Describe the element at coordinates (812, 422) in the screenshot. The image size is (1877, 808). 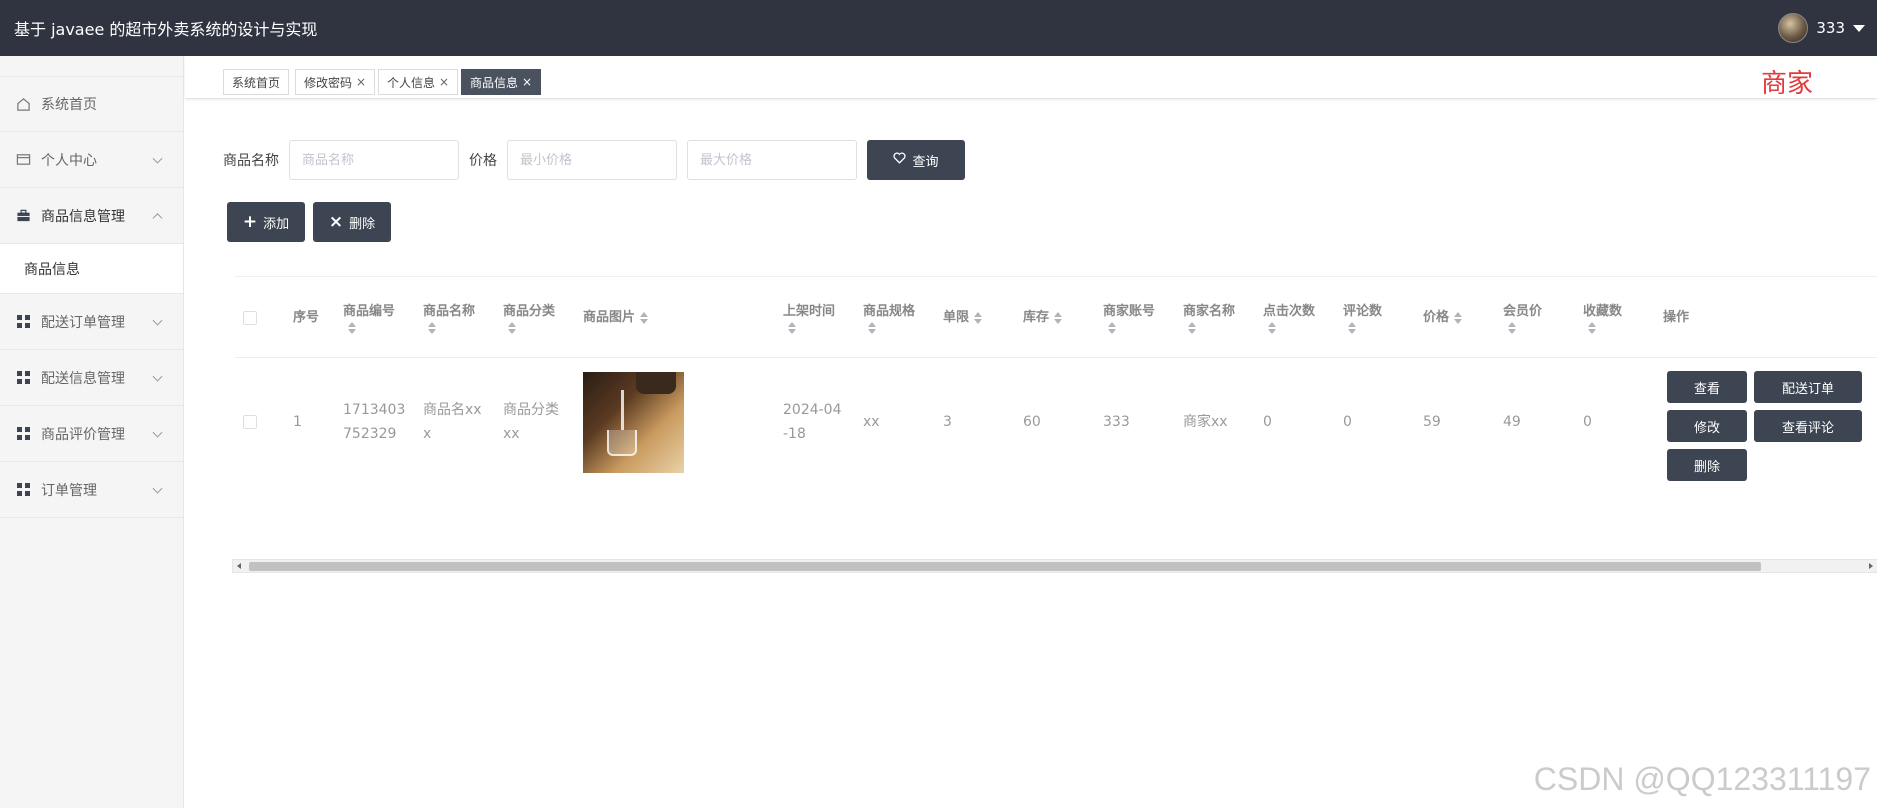
I see `cell-shelf-time: 2024-04 -18` at that location.